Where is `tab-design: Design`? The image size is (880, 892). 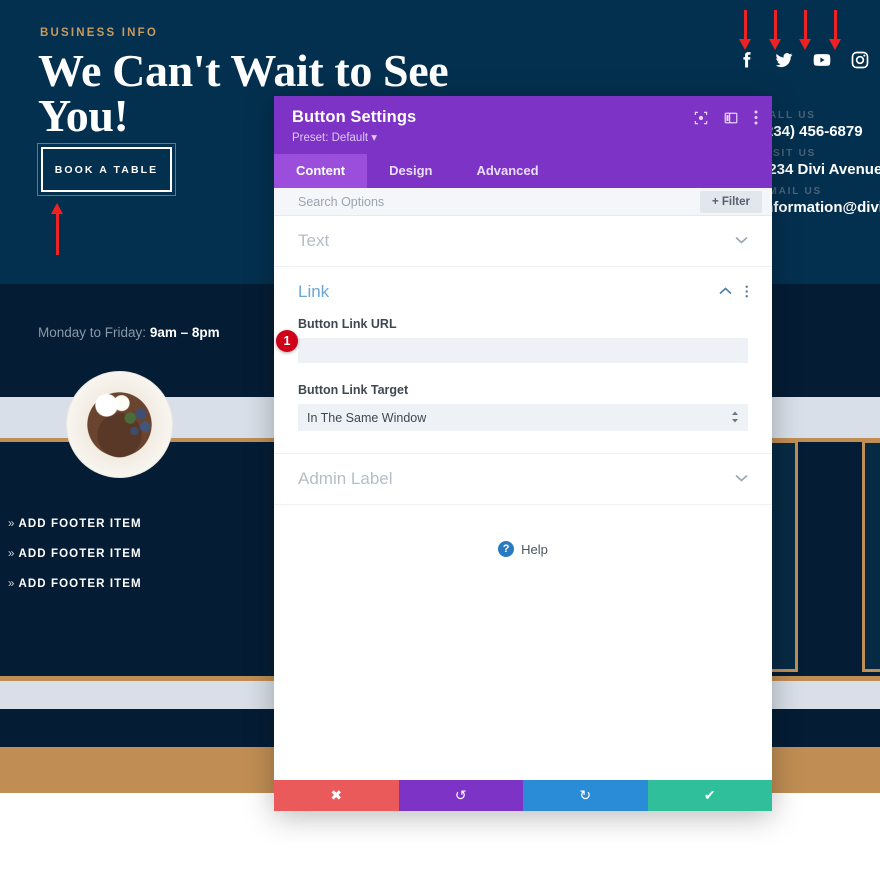
tab-design: Design is located at coordinates (410, 171).